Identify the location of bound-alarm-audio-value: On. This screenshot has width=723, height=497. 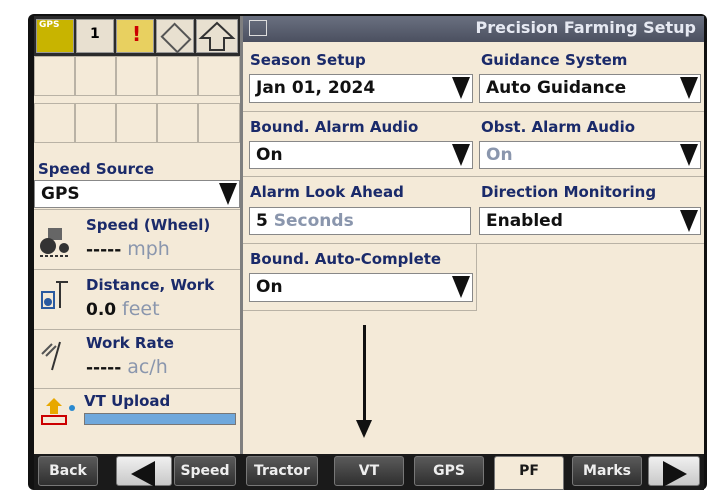
(269, 155).